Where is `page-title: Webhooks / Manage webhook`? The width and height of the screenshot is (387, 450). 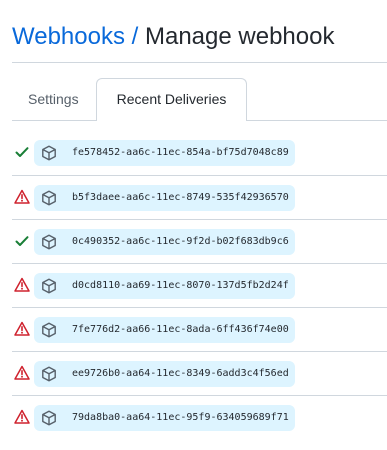
page-title: Webhooks / Manage webhook is located at coordinates (173, 37).